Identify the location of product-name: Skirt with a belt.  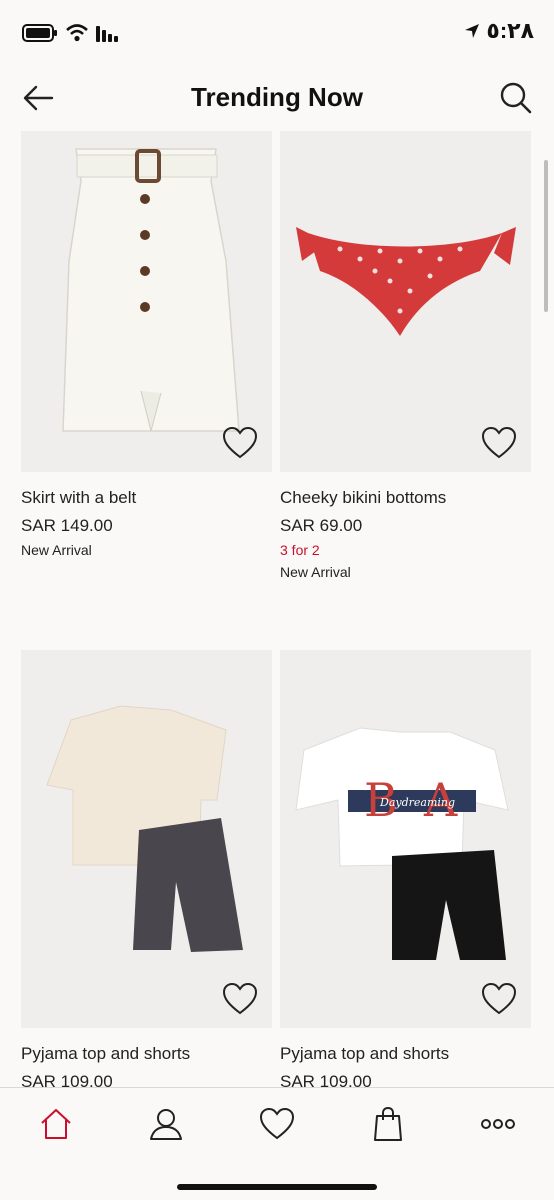
(146, 498).